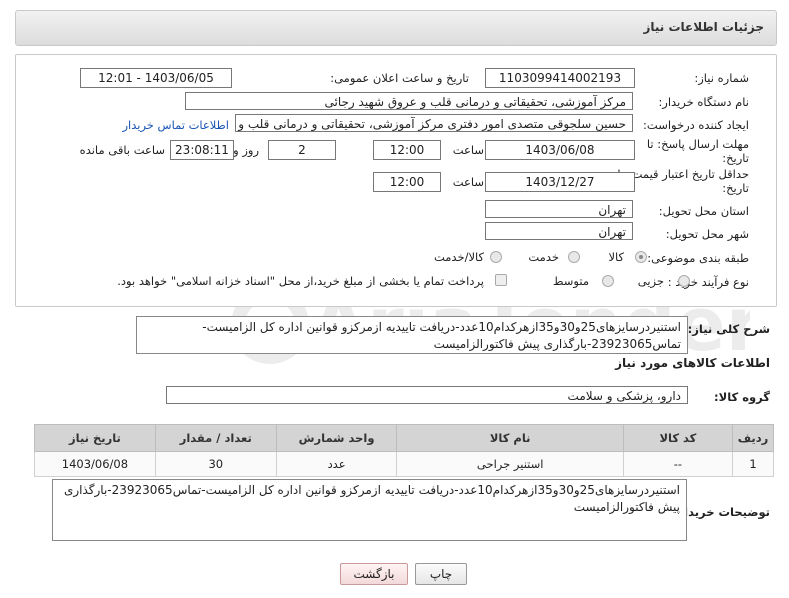 This screenshot has width=789, height=598. I want to click on price-time-field: 12:00, so click(407, 182).